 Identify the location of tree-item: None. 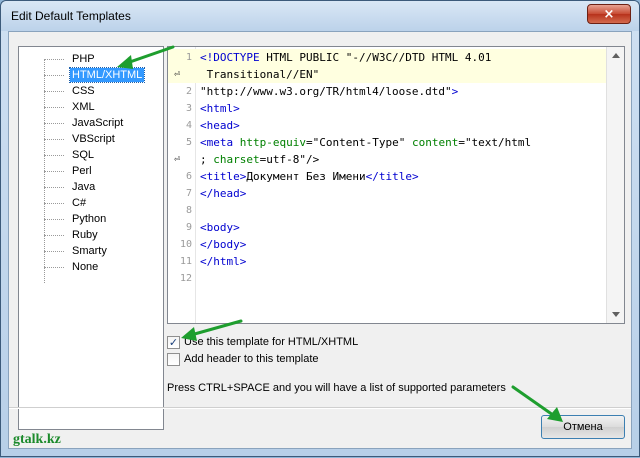
(72, 267).